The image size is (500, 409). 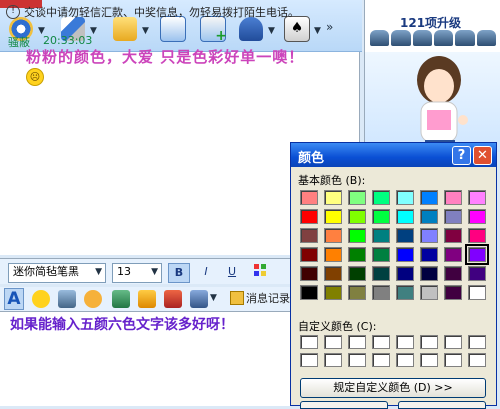 I want to click on emoticon-icon, so click(x=41, y=299).